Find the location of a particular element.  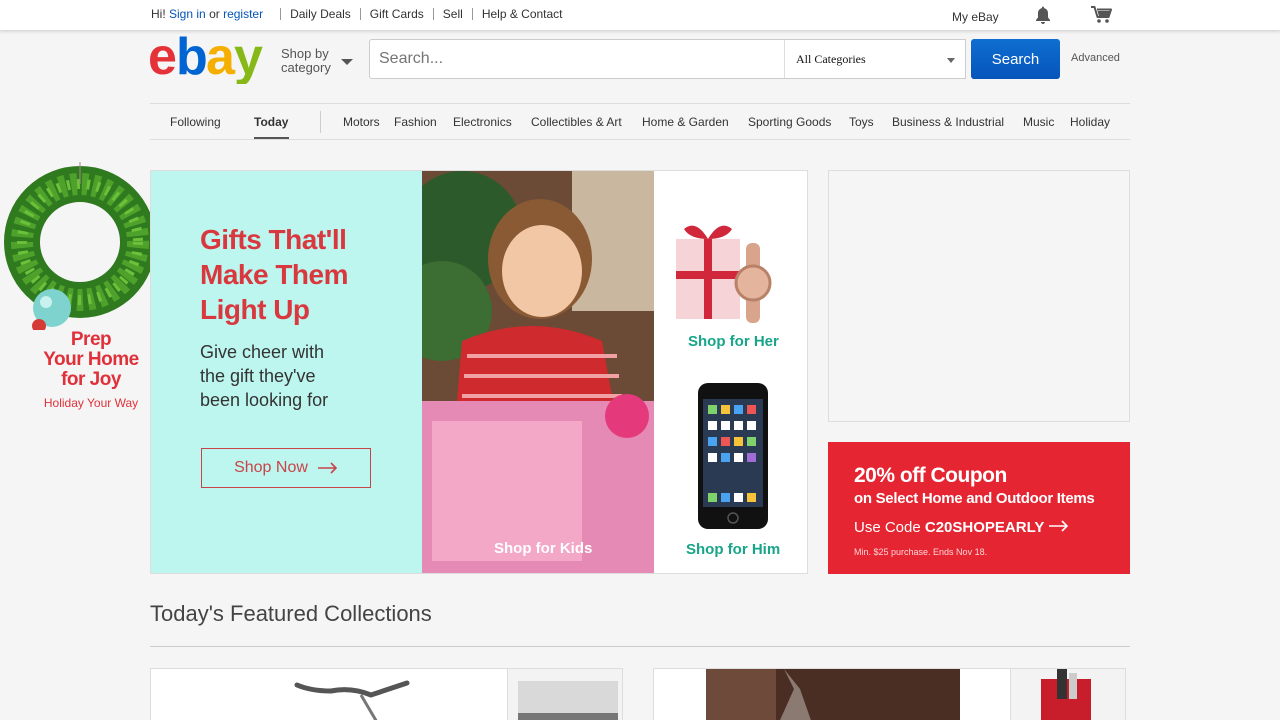

daily-deals-link: Daily Deals is located at coordinates (320, 14).